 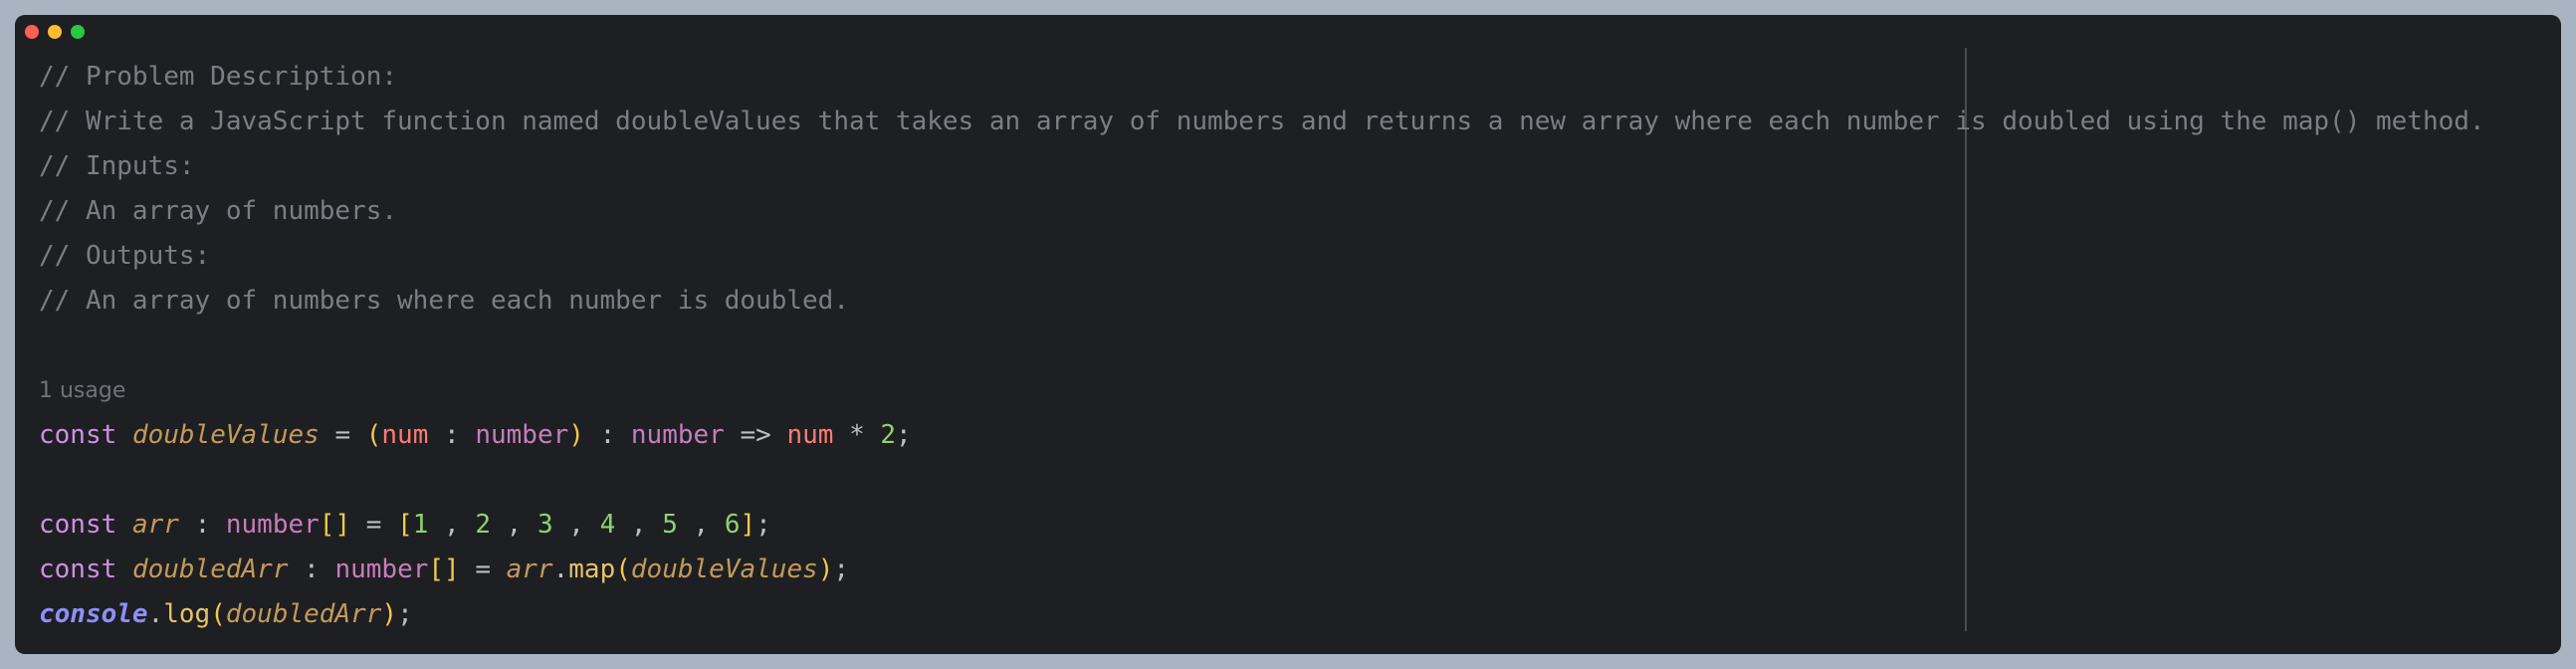 I want to click on array-value: 1, so click(x=420, y=525).